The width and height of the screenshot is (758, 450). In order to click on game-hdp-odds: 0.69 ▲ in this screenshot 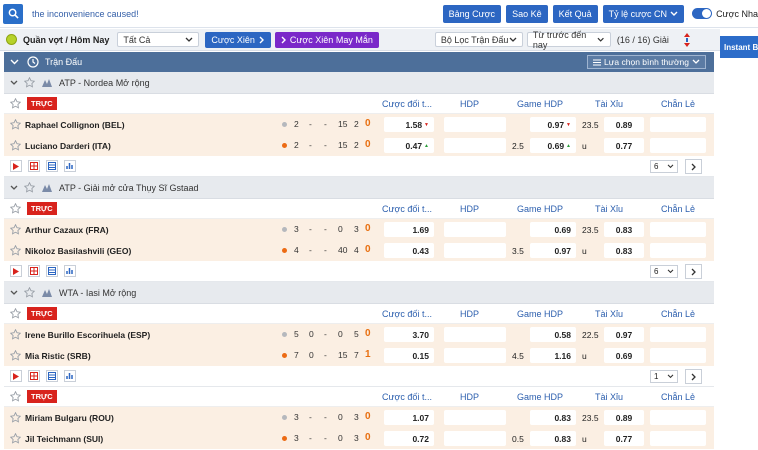, I will do `click(553, 145)`.